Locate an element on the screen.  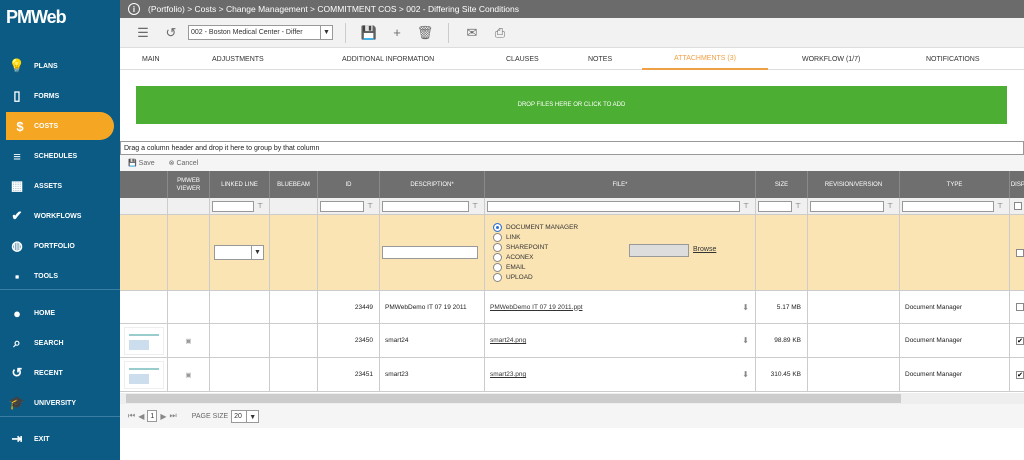
file-path-input is located at coordinates (659, 250).